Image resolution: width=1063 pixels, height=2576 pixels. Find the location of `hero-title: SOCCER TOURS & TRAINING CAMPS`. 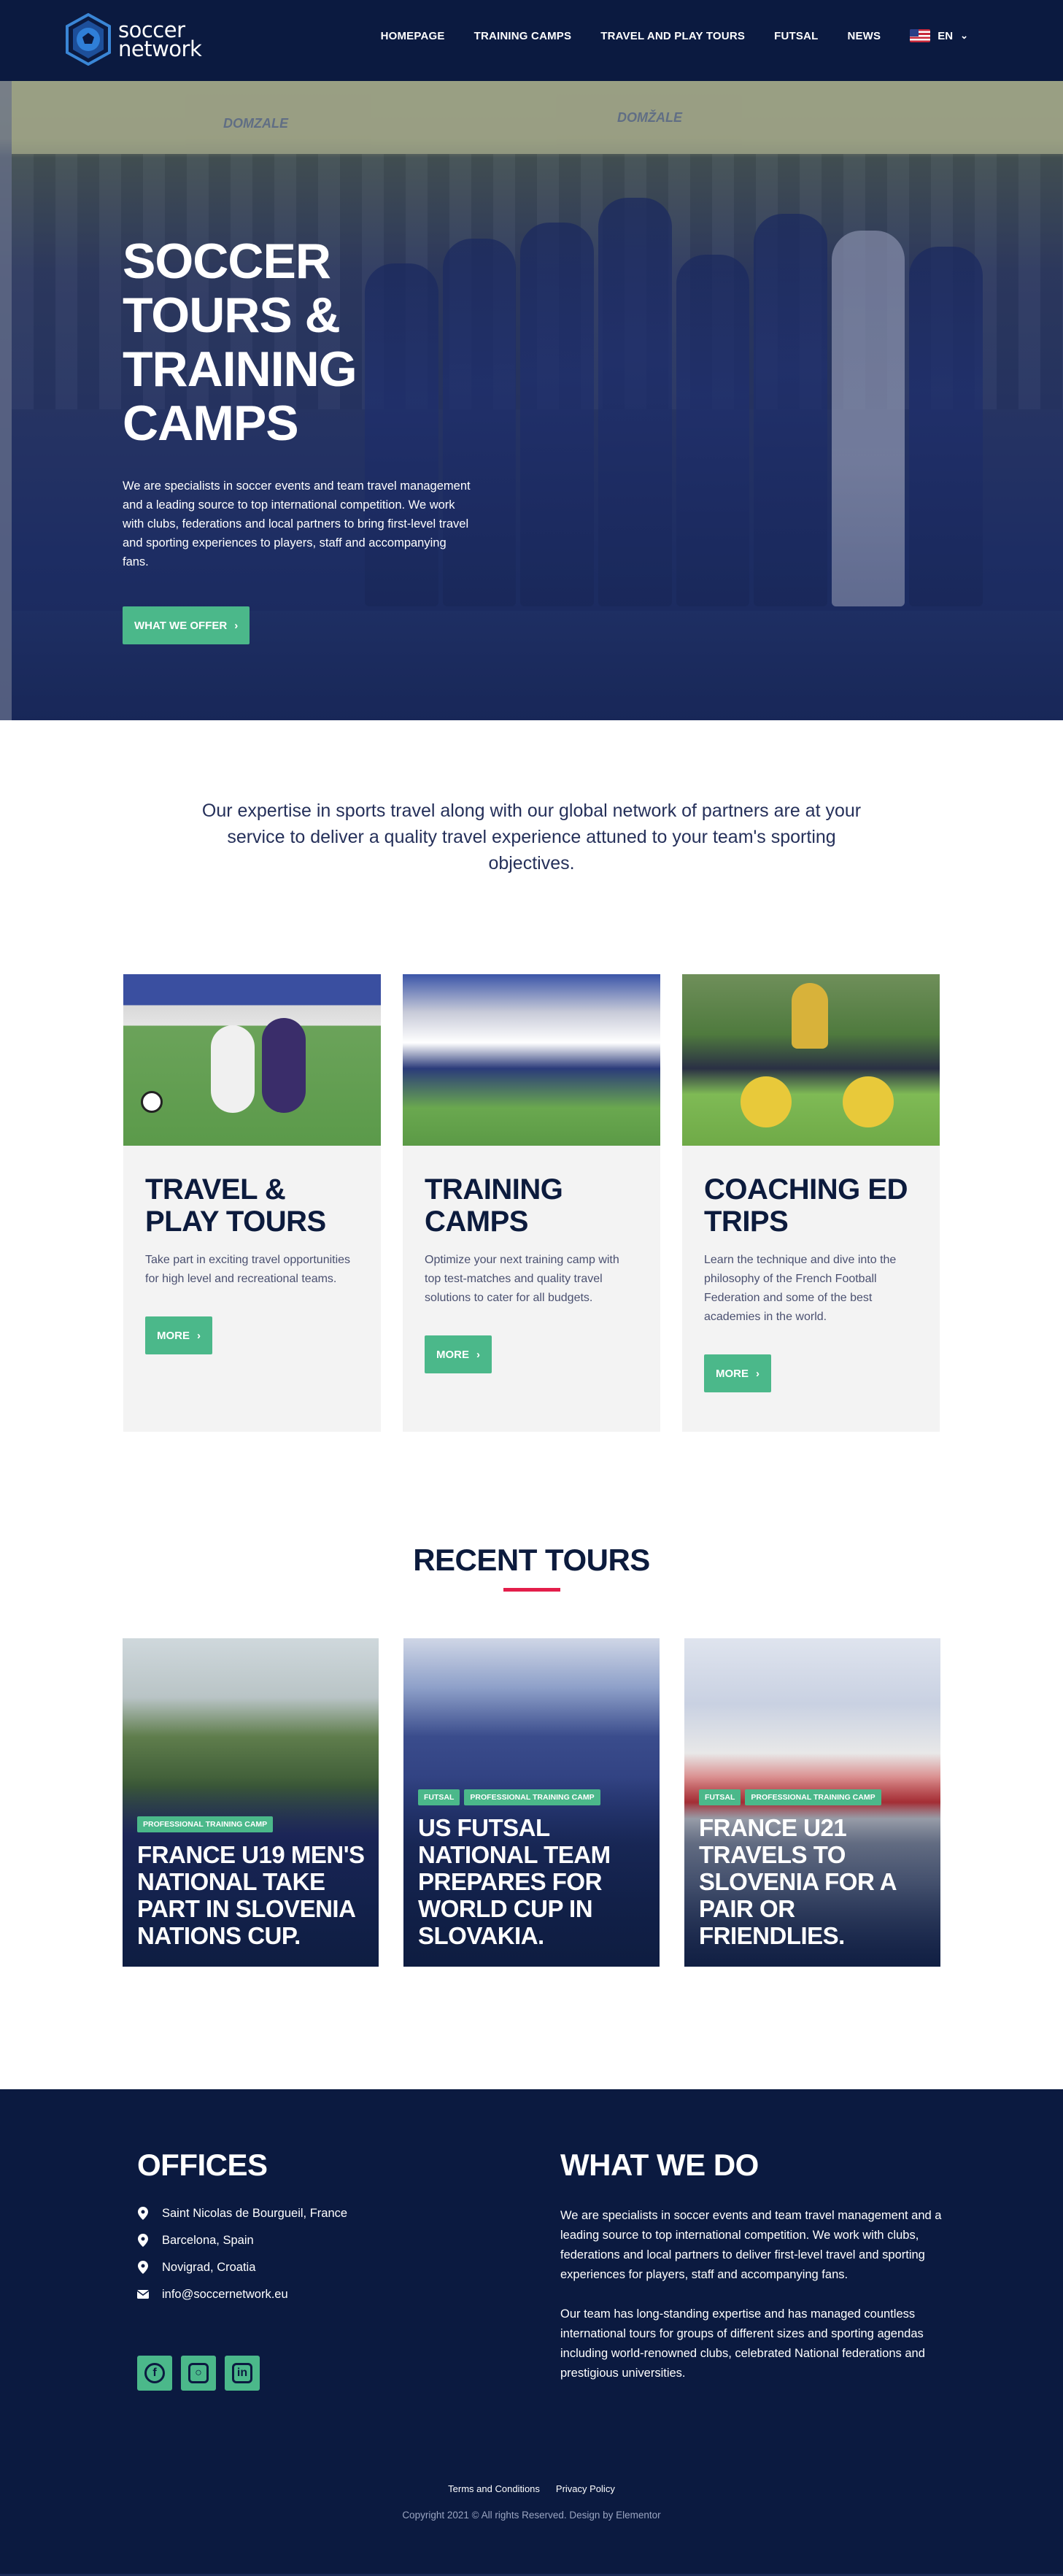

hero-title: SOCCER TOURS & TRAINING CAMPS is located at coordinates (240, 342).